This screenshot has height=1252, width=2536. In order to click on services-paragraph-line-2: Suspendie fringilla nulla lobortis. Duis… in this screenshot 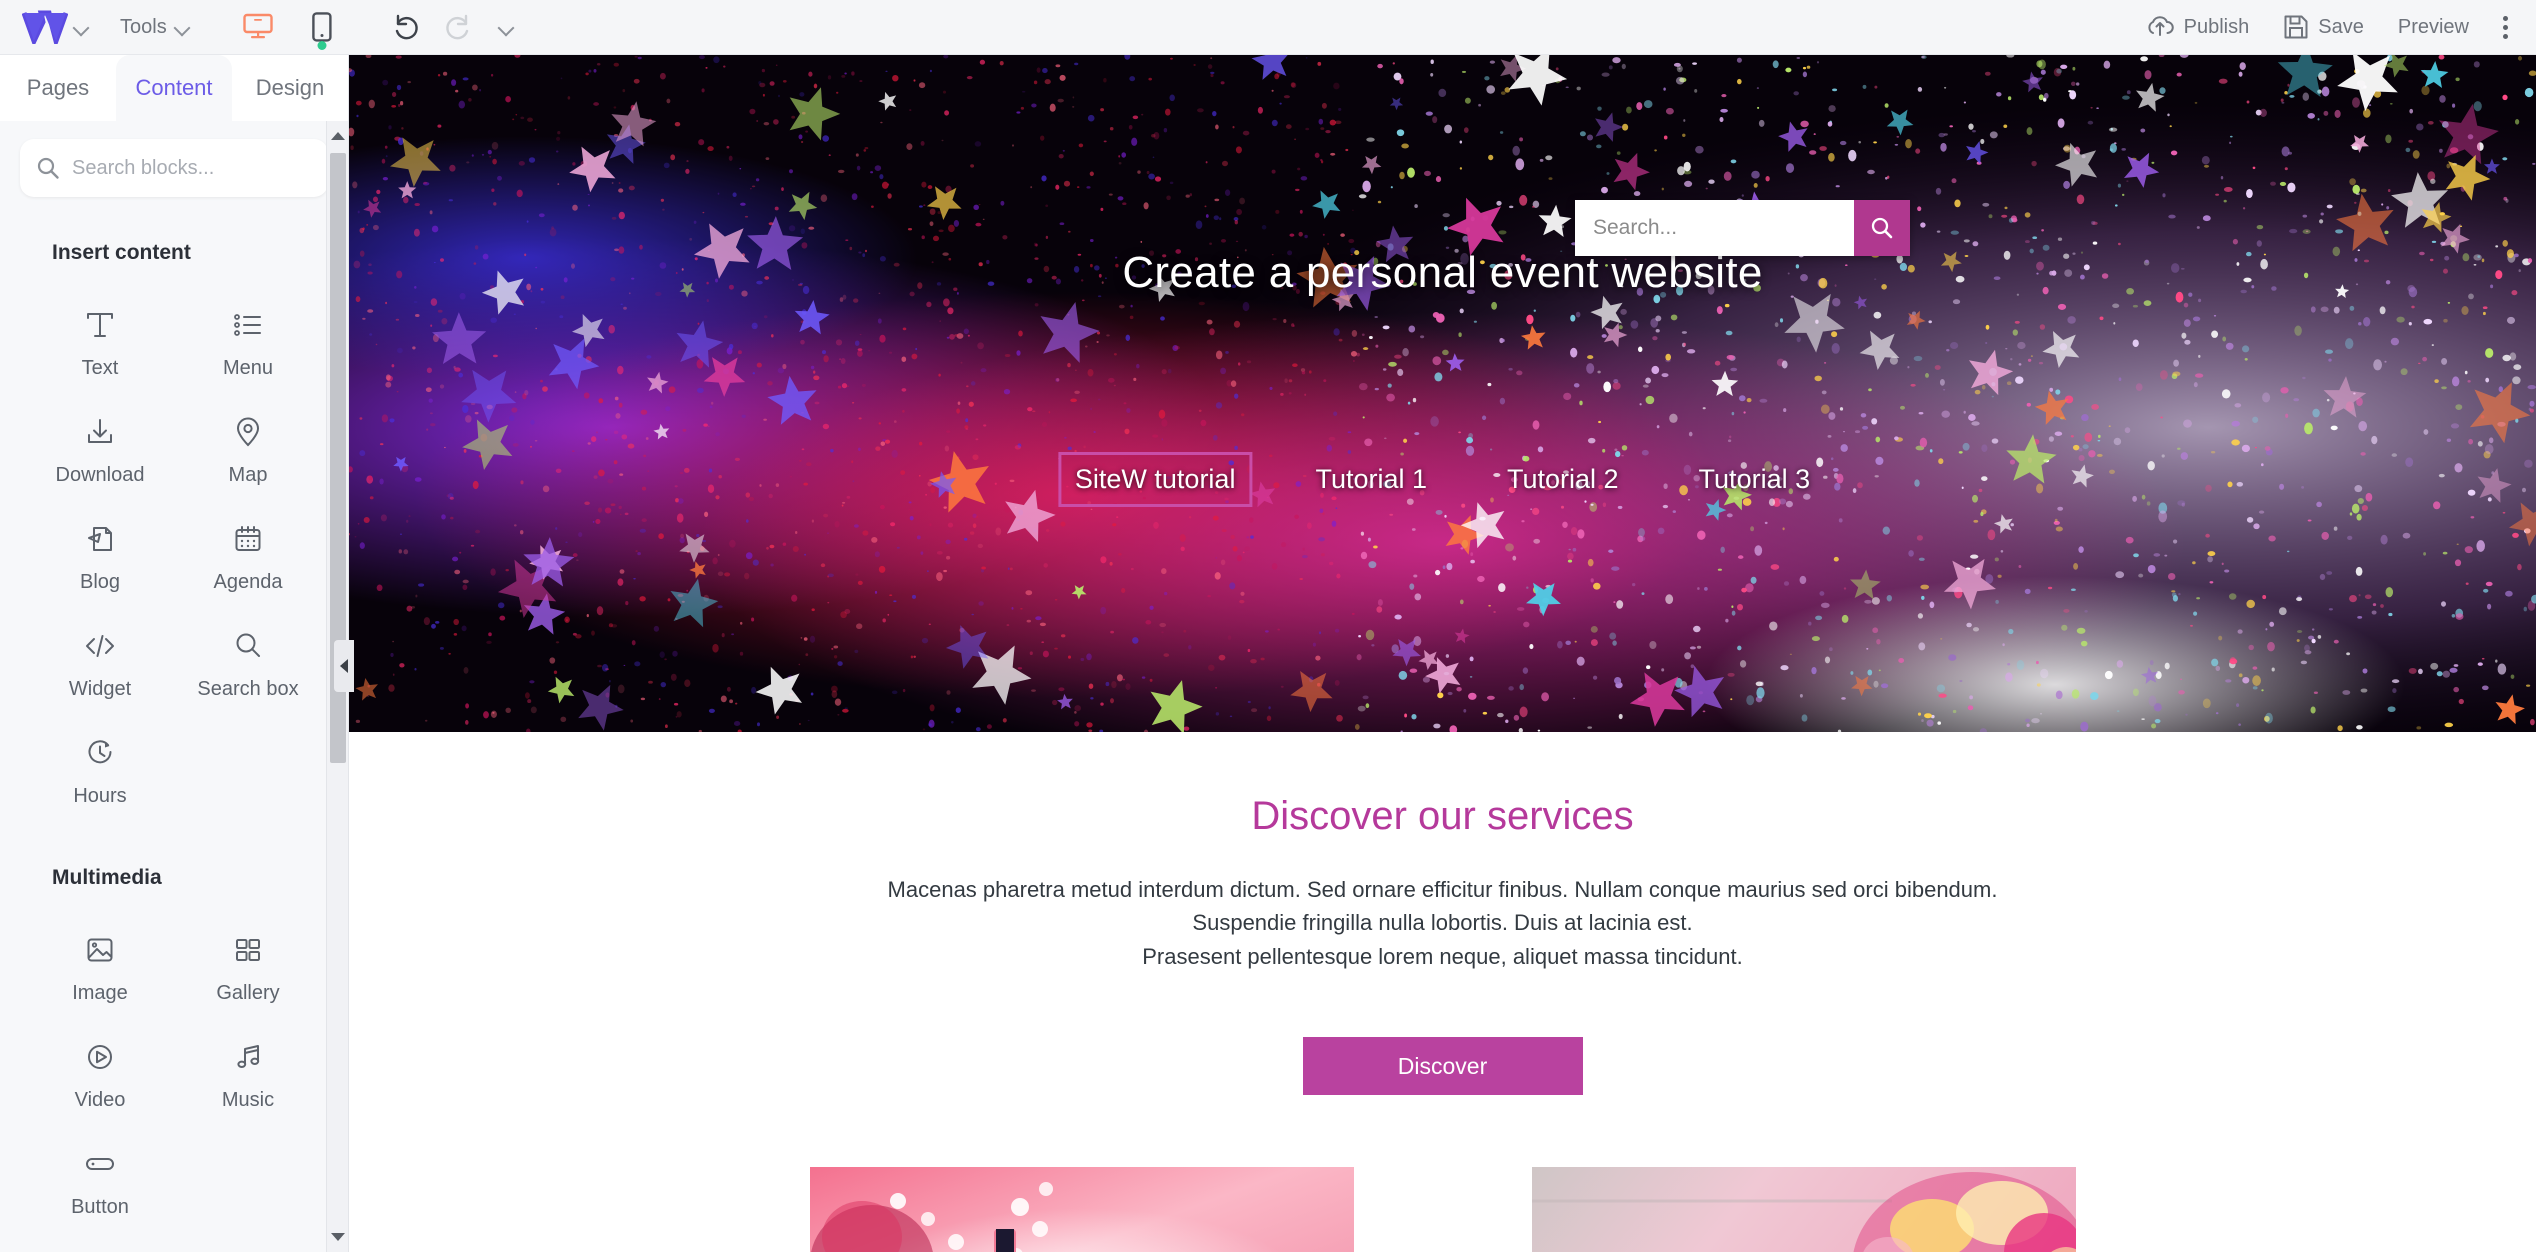, I will do `click(1442, 923)`.